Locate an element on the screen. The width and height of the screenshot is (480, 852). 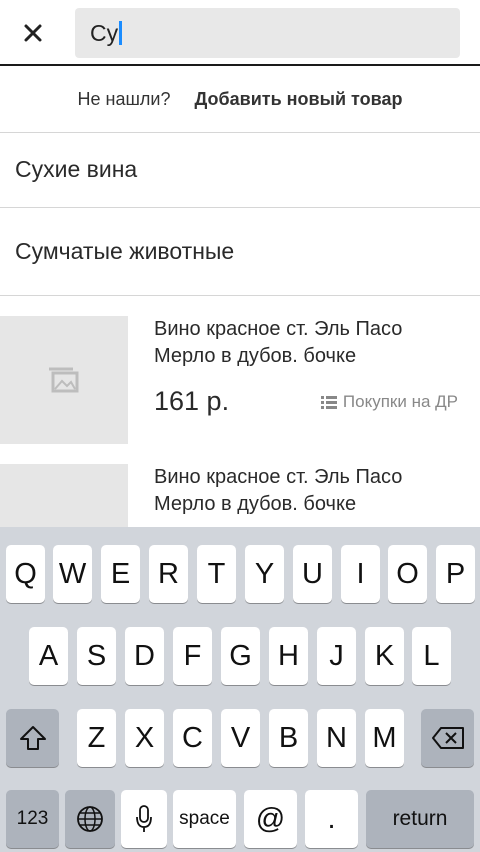
key-x: X is located at coordinates (144, 738).